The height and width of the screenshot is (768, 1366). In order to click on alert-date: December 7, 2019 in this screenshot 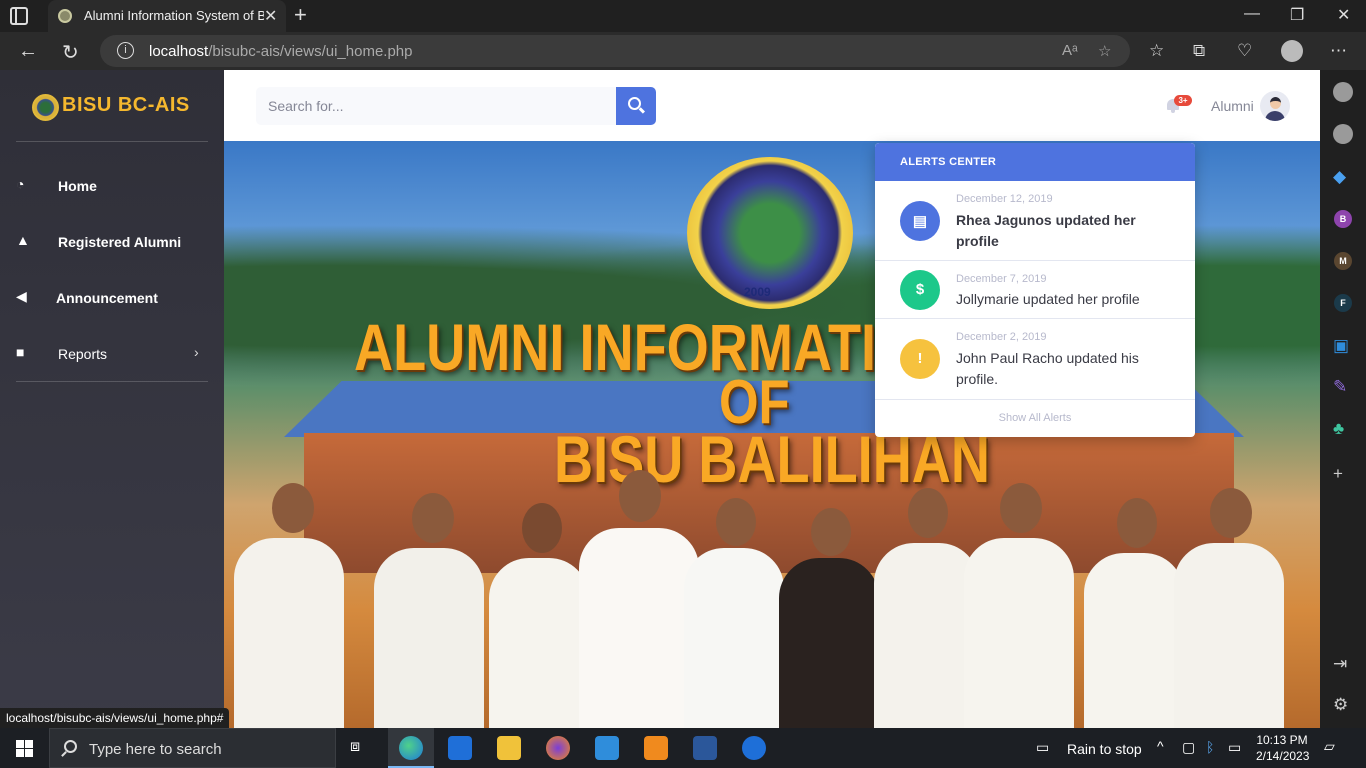, I will do `click(1001, 279)`.